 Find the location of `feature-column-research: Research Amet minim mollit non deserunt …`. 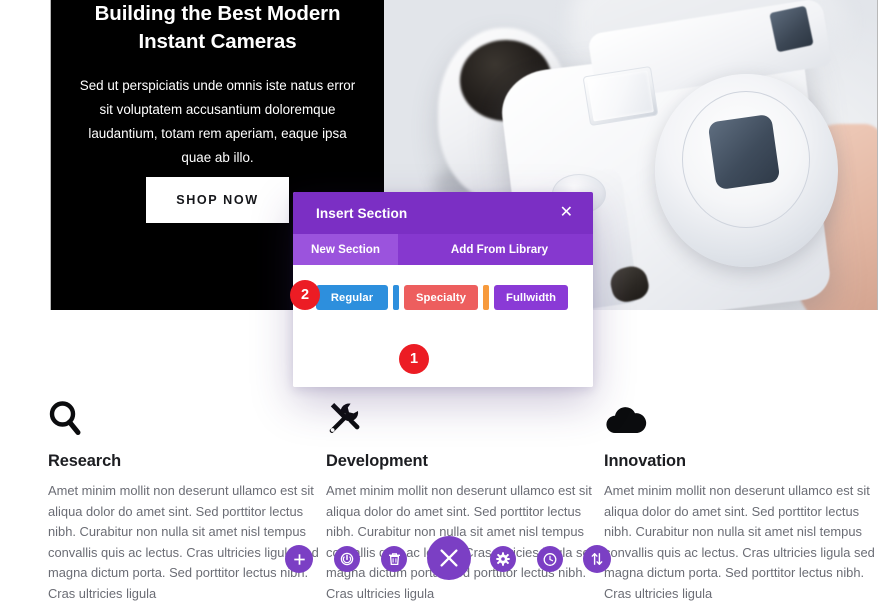

feature-column-research: Research Amet minim mollit non deserunt … is located at coordinates (187, 498).